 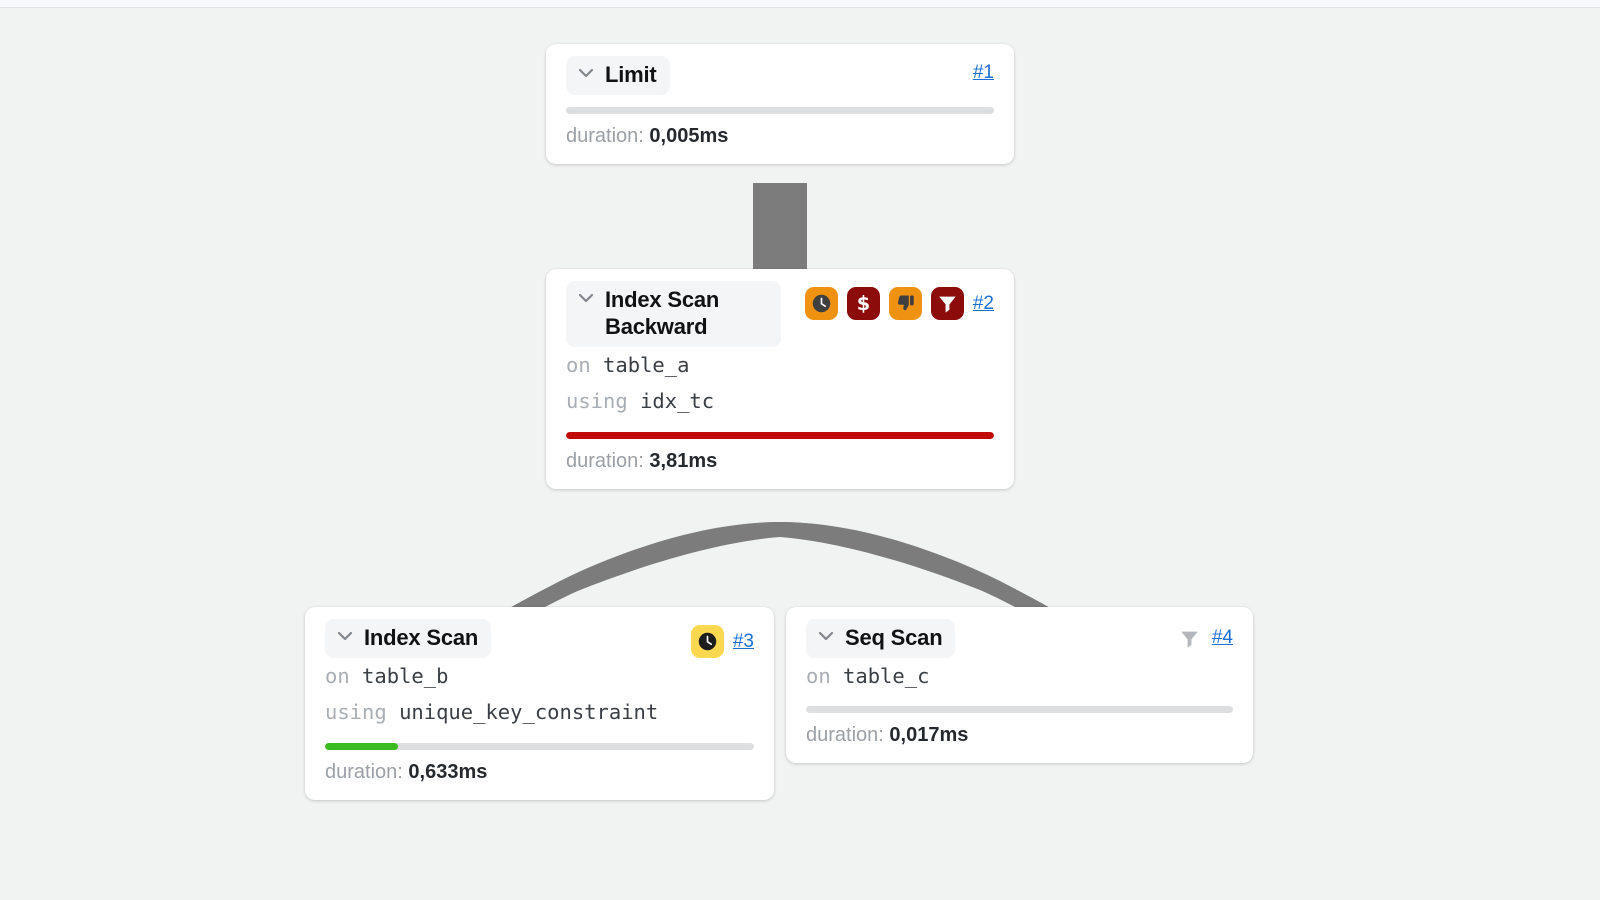 What do you see at coordinates (1205, 635) in the screenshot?
I see `node-header-right: #4` at bounding box center [1205, 635].